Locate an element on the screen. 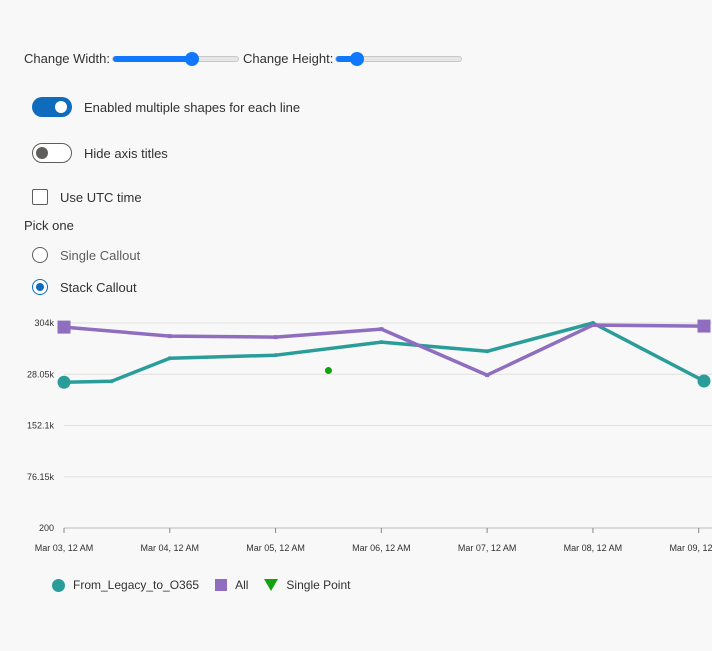 The height and width of the screenshot is (651, 712). x-tick-label: Mar 08, 12 AM is located at coordinates (593, 548).